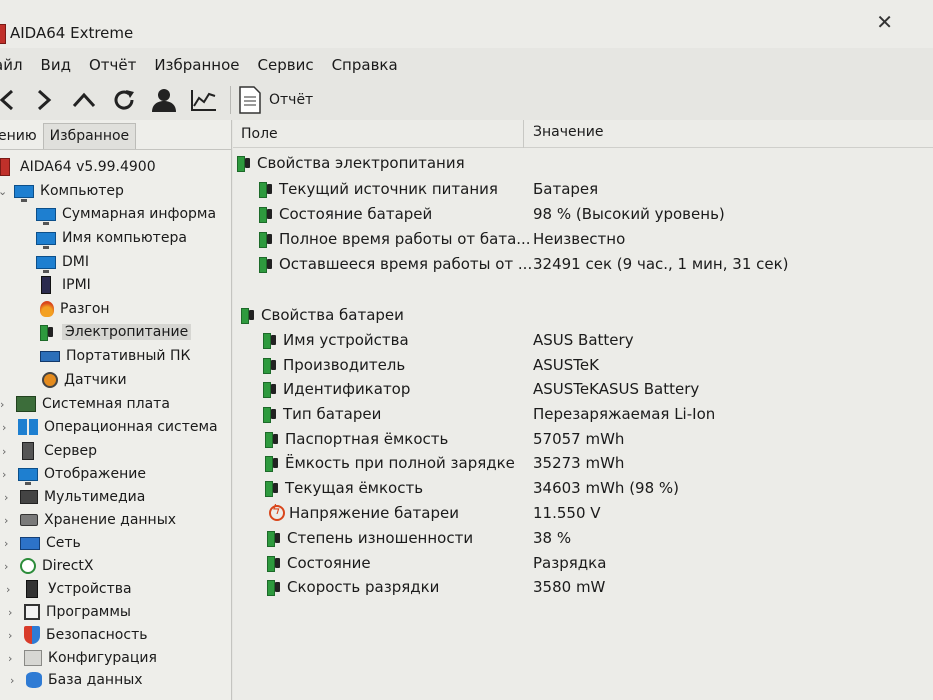  Describe the element at coordinates (112, 65) in the screenshot. I see `menu-report: Отчёт` at that location.